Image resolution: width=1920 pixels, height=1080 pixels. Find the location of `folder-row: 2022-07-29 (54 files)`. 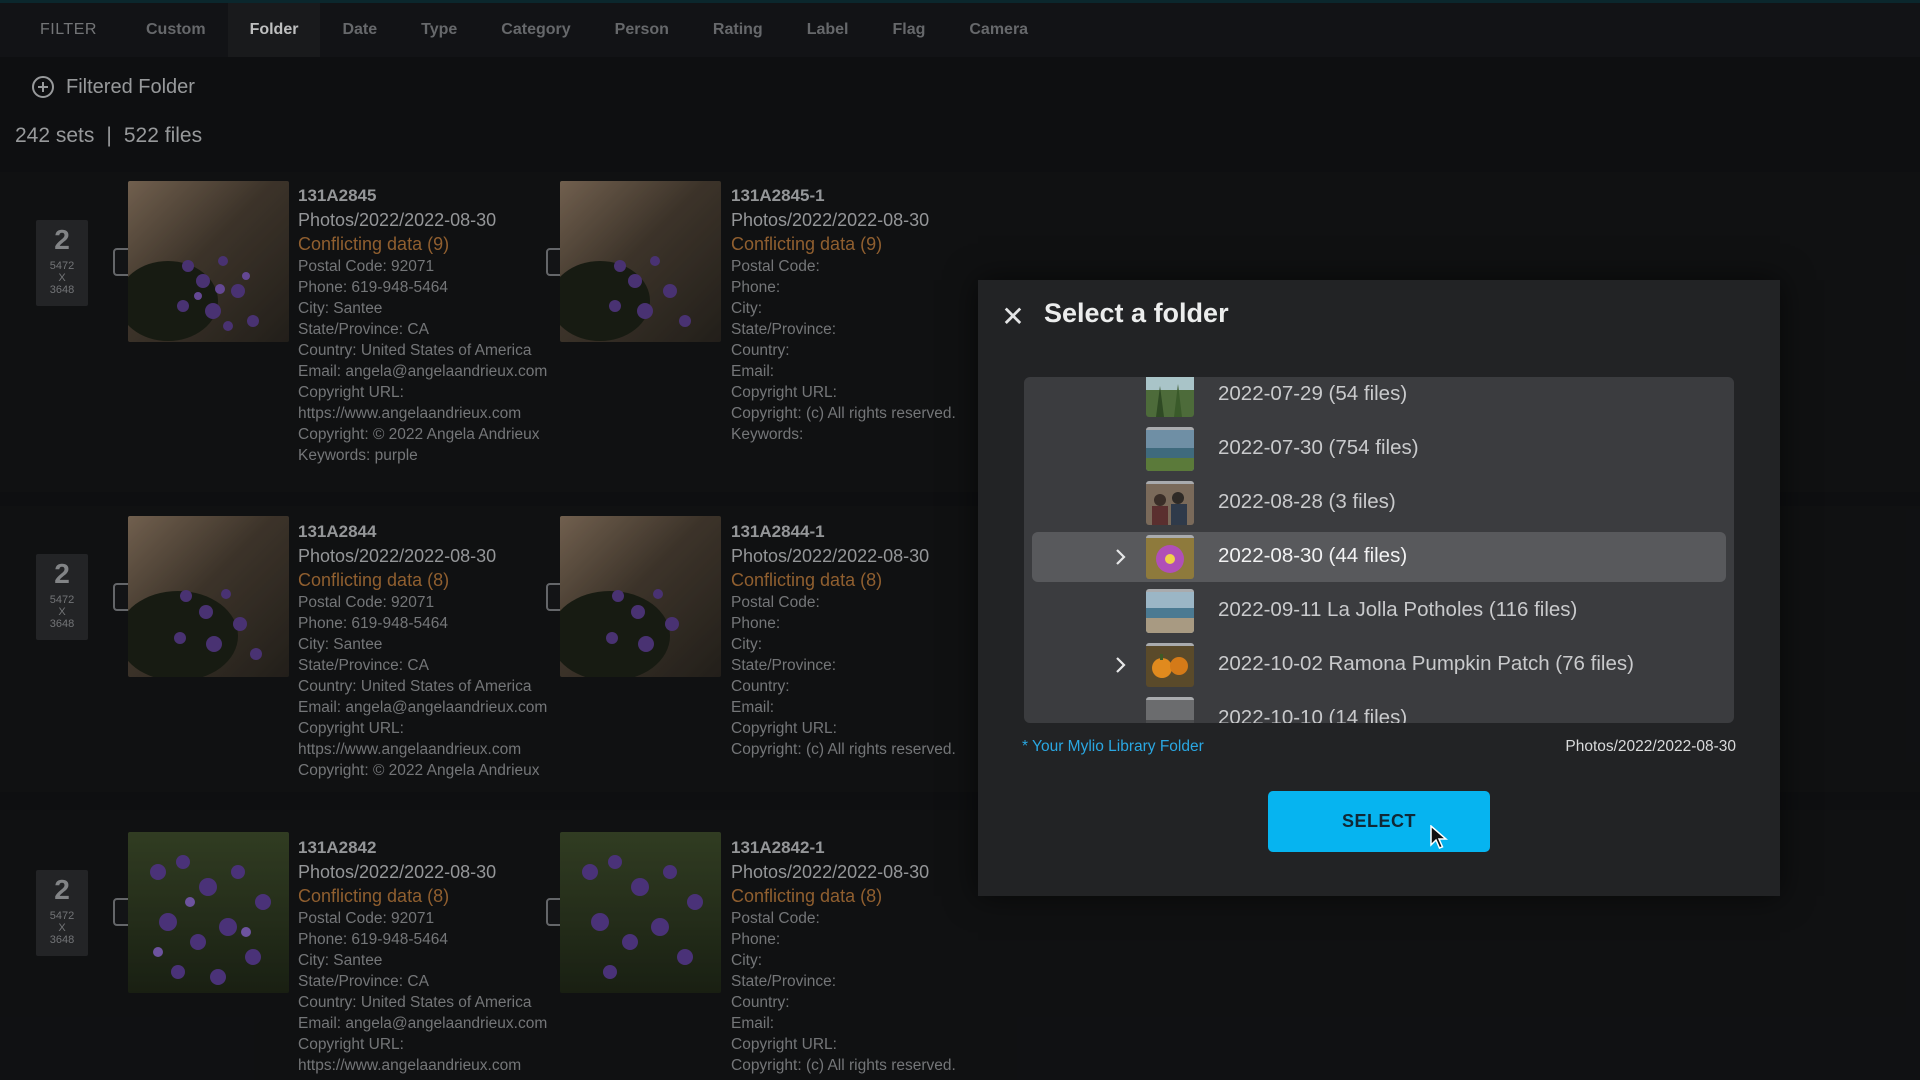

folder-row: 2022-07-29 (54 files) is located at coordinates (1379, 398).